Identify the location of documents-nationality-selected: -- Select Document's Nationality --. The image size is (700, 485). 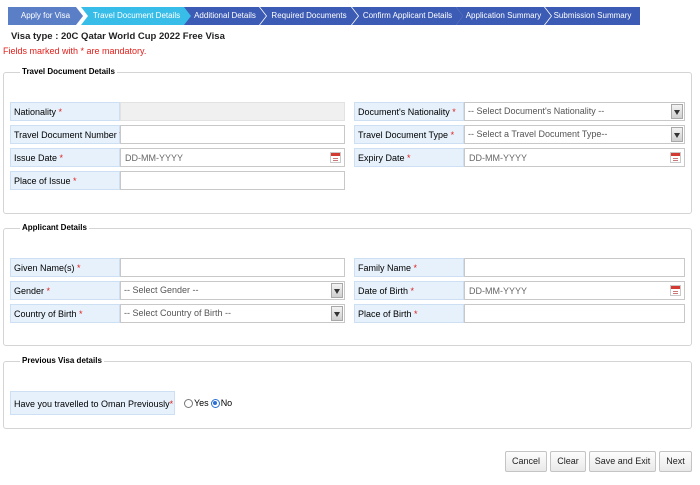
(536, 111).